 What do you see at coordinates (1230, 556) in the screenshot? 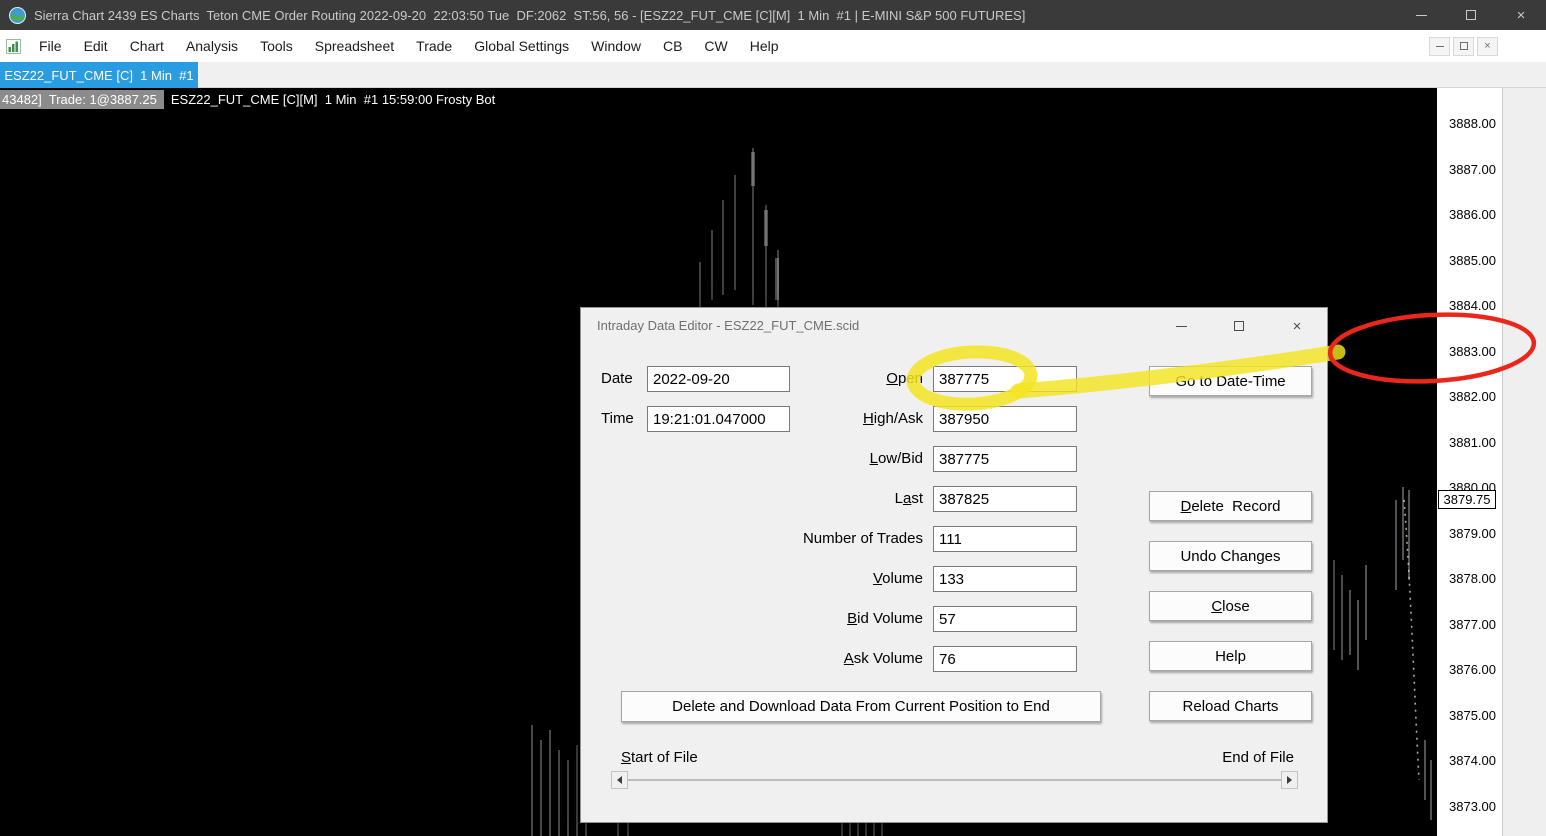
I see `undo-changes-button: Undo Changes` at bounding box center [1230, 556].